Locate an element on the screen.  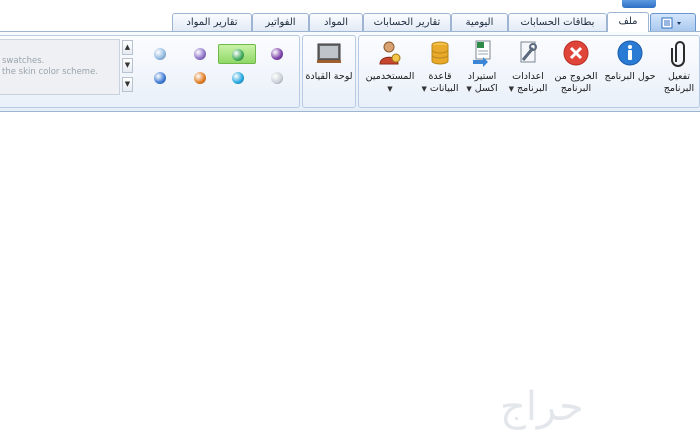
tab-account-reports: تقارير الحسابات is located at coordinates (407, 22).